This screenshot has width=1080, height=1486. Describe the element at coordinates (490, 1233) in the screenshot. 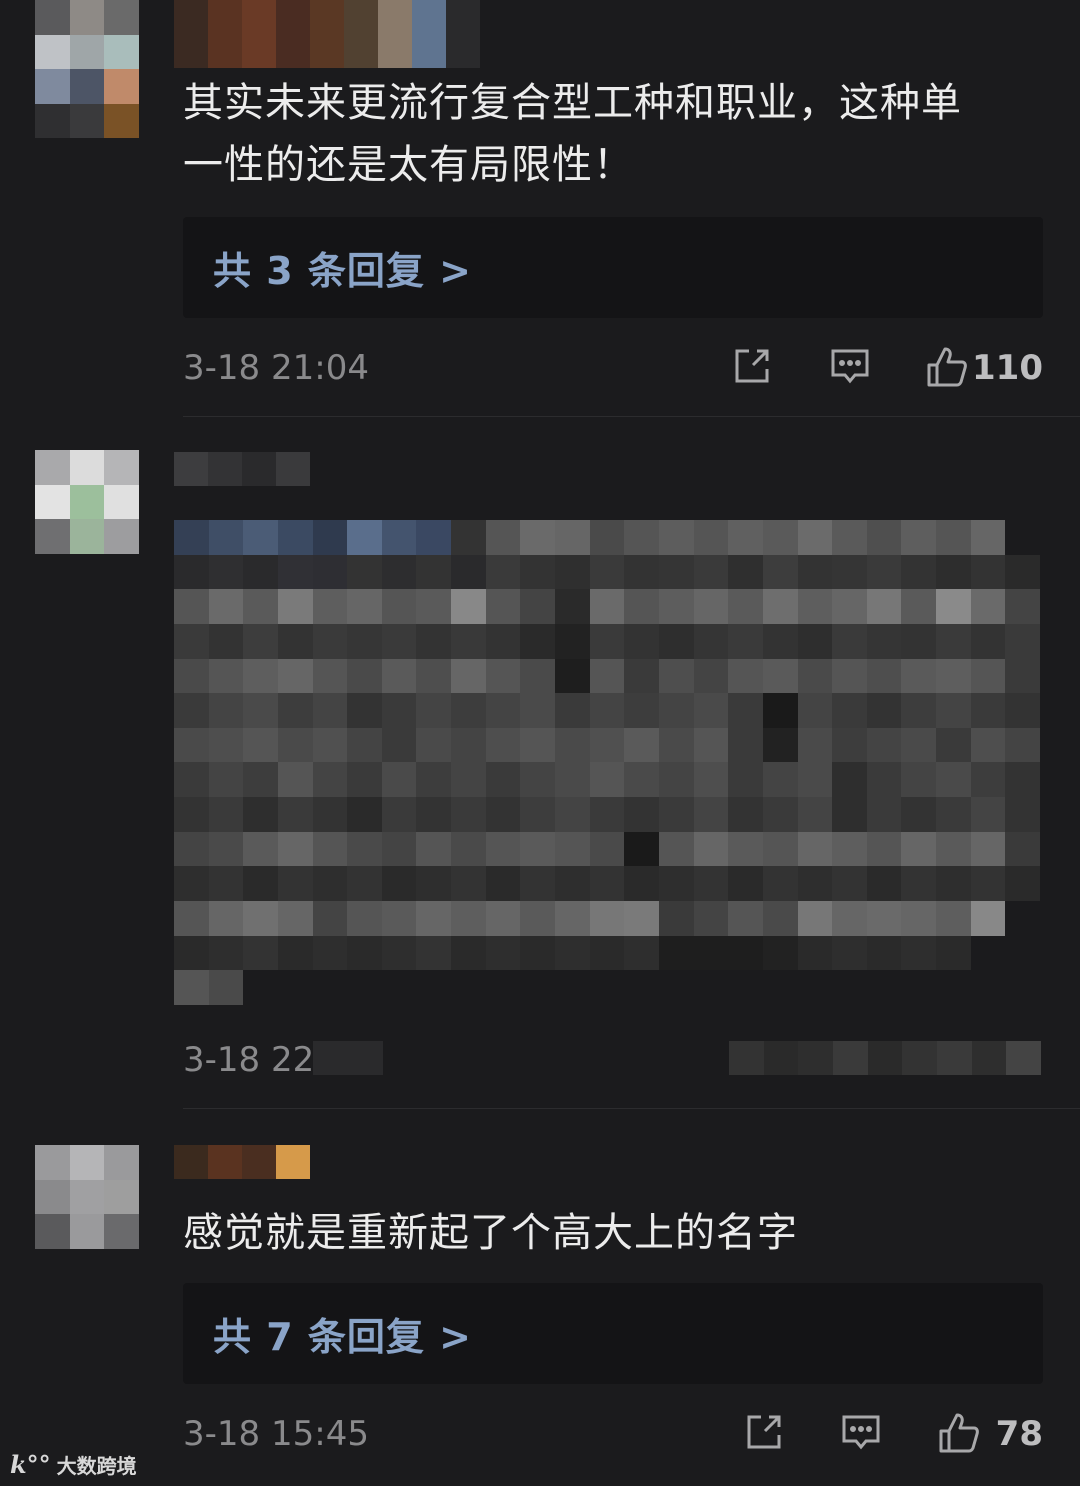

I see `comment-text: 感觉就是重新起了个高大上的名字` at that location.